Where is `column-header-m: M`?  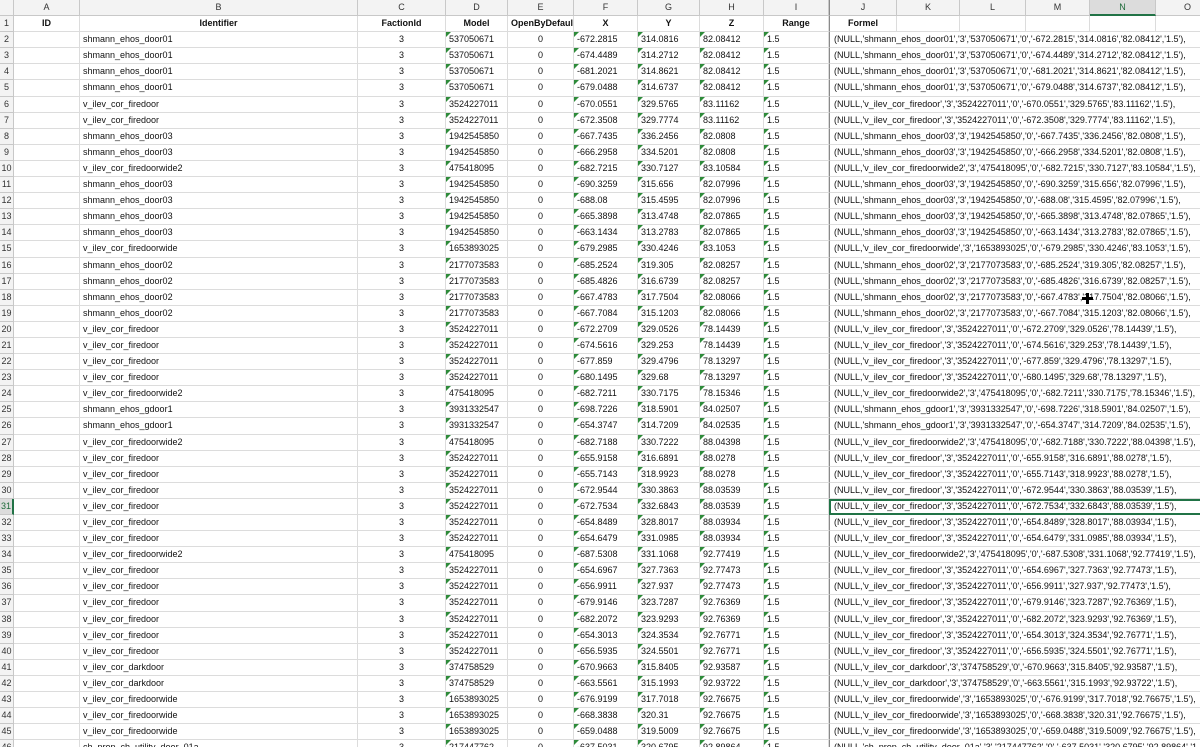
column-header-m: M is located at coordinates (1058, 8).